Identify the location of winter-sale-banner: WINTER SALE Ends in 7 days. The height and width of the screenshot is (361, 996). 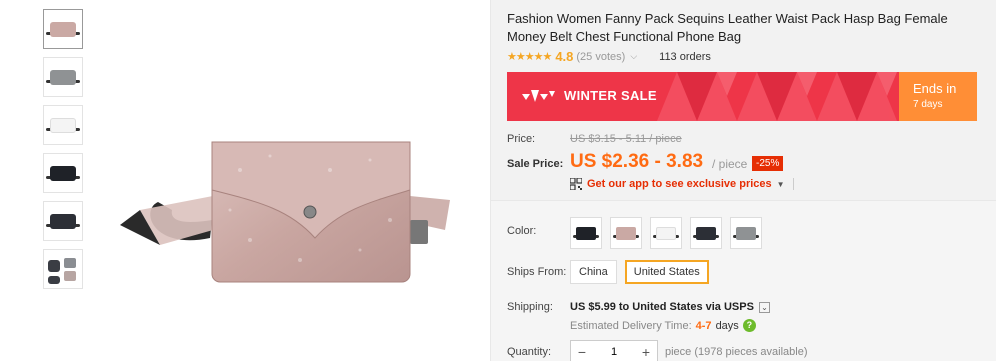
(742, 96).